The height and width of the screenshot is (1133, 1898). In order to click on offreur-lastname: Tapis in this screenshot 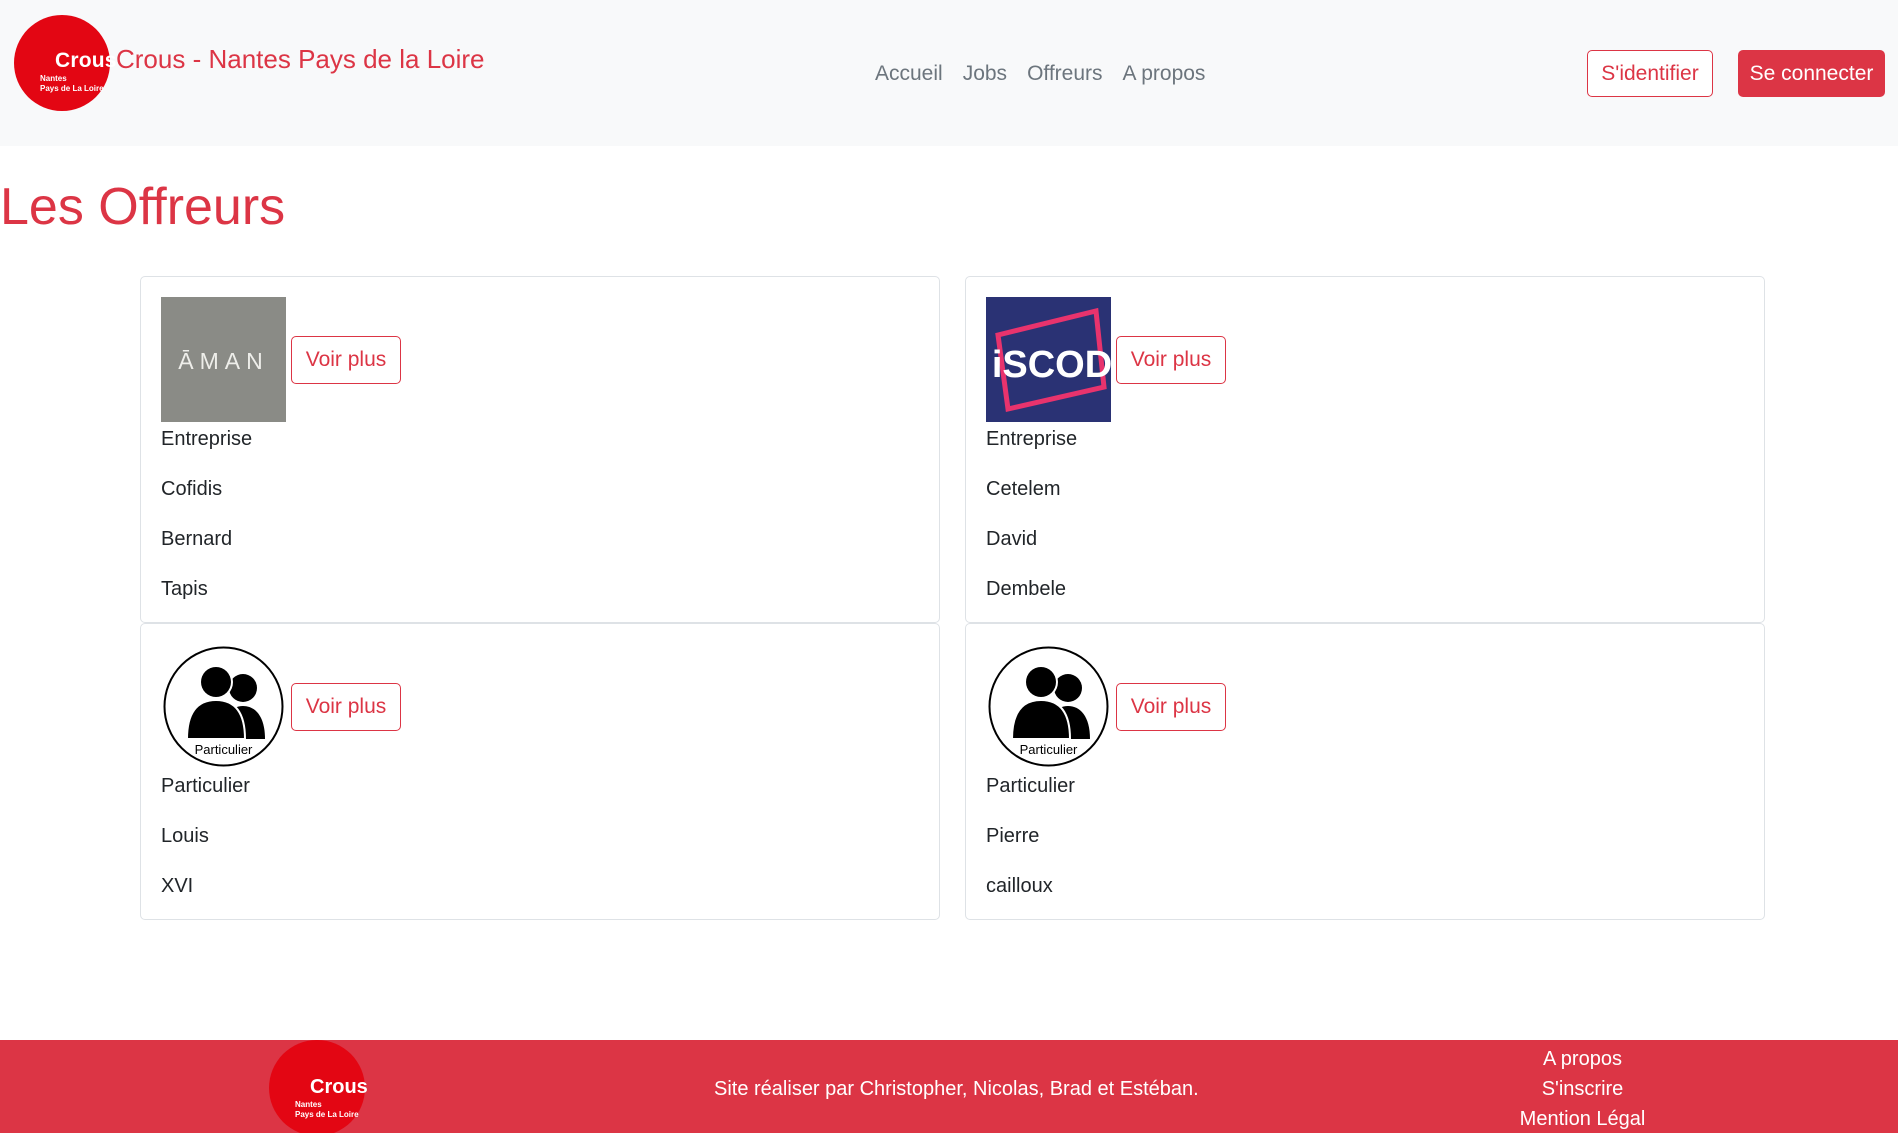, I will do `click(184, 589)`.